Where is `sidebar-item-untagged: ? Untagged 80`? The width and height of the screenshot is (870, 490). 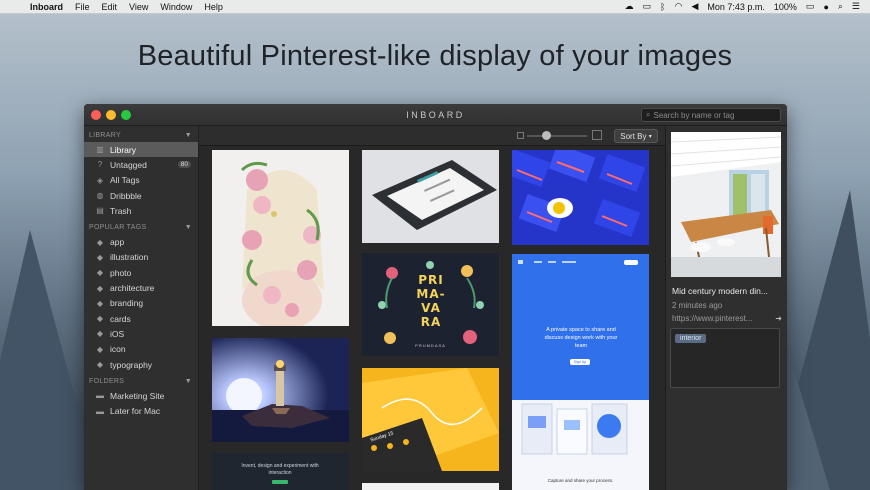 sidebar-item-untagged: ? Untagged 80 is located at coordinates (141, 164).